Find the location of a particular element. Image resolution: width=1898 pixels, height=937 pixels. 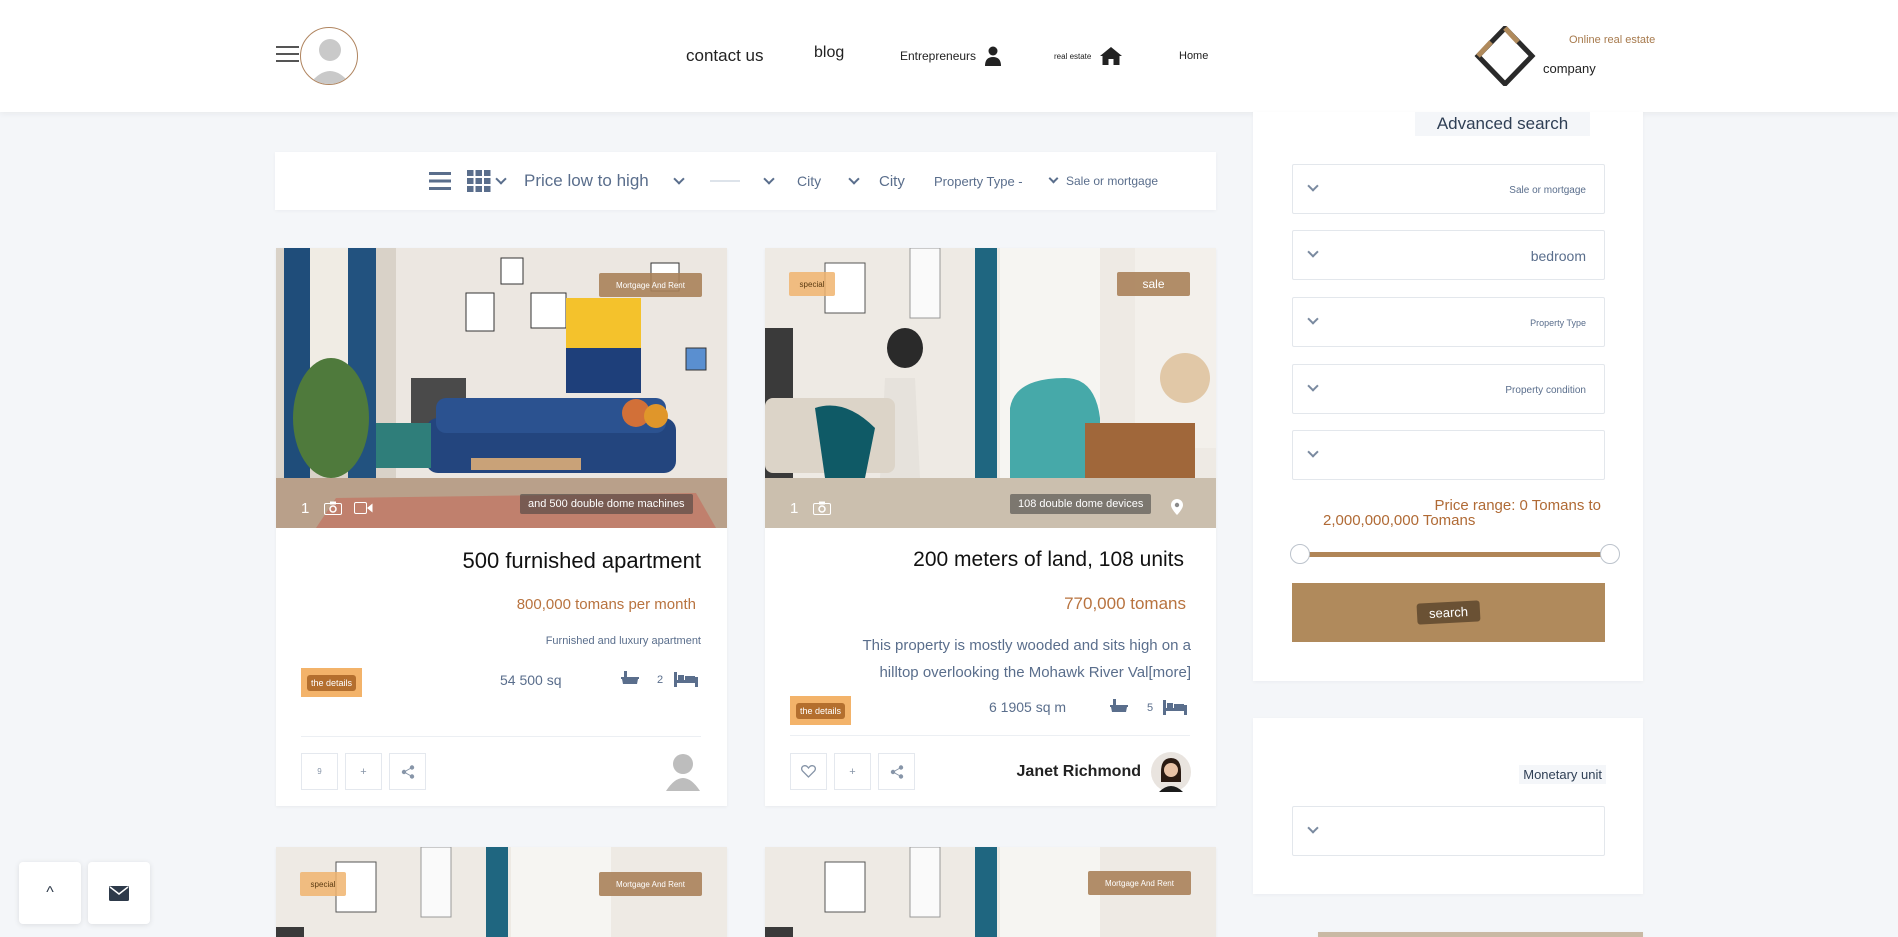

city-select: City is located at coordinates (809, 181).